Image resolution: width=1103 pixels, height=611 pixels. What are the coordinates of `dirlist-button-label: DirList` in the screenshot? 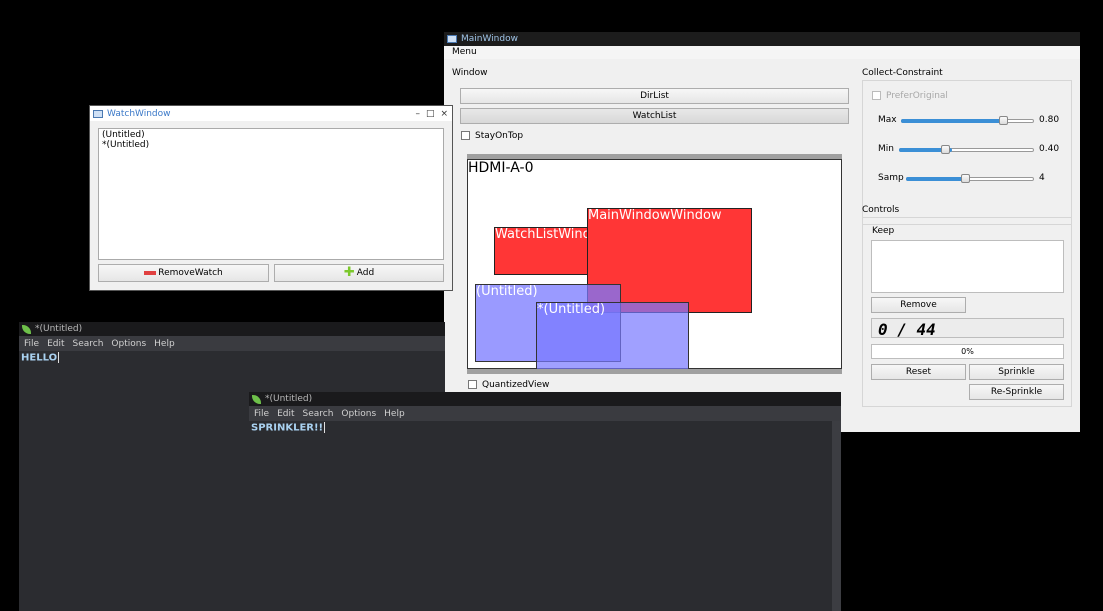 It's located at (654, 96).